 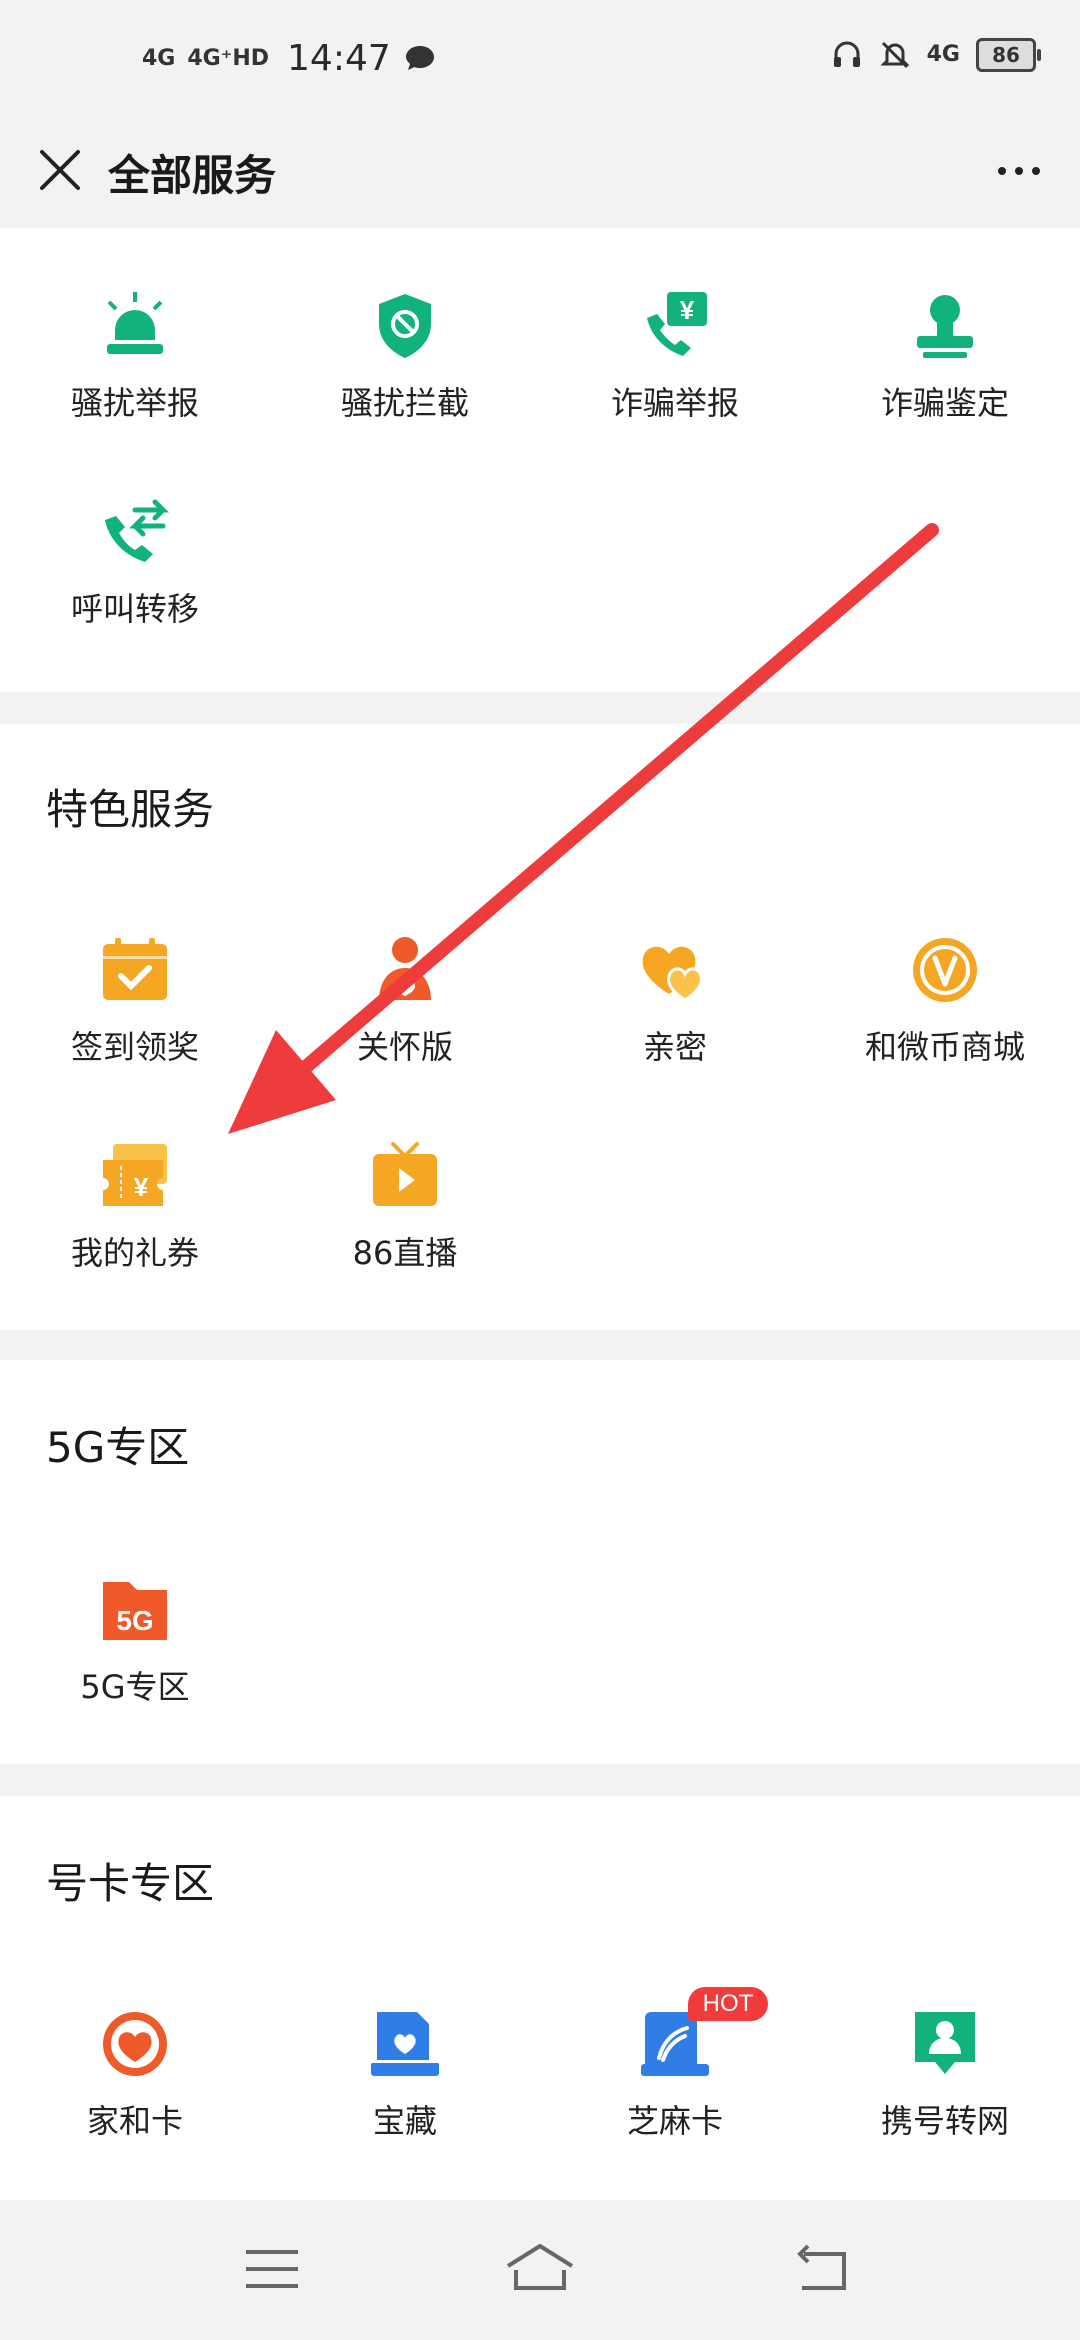 I want to click on service-item: 亲密, so click(x=675, y=1034).